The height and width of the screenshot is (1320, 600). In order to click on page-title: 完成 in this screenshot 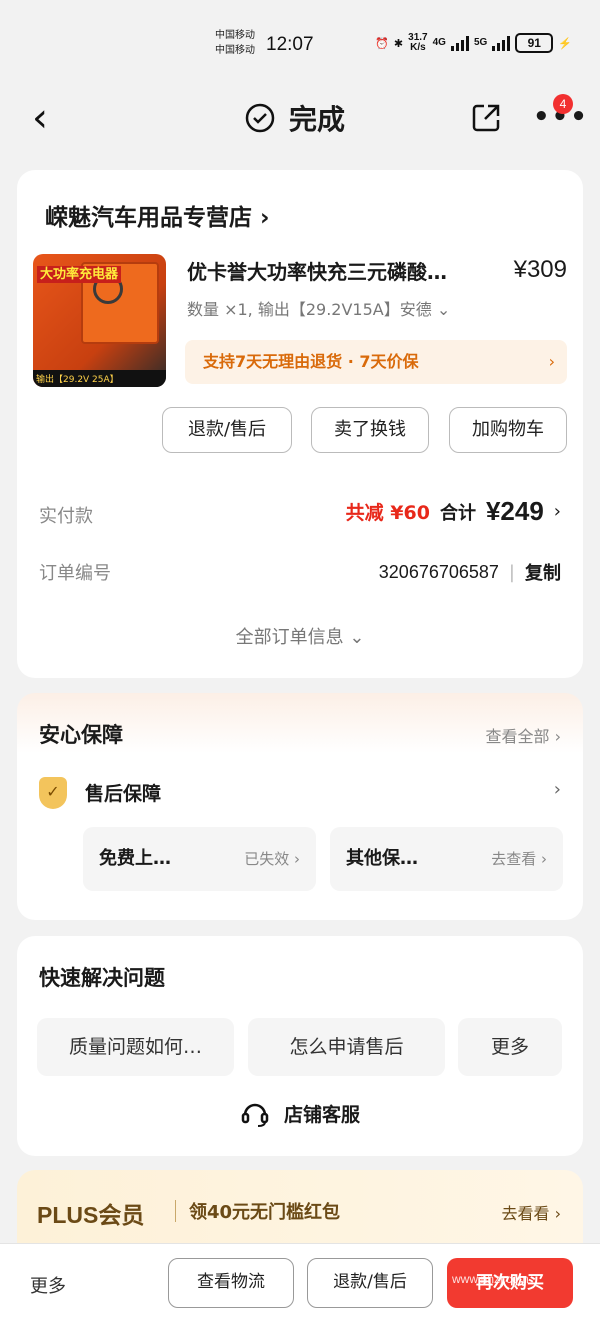, I will do `click(295, 118)`.